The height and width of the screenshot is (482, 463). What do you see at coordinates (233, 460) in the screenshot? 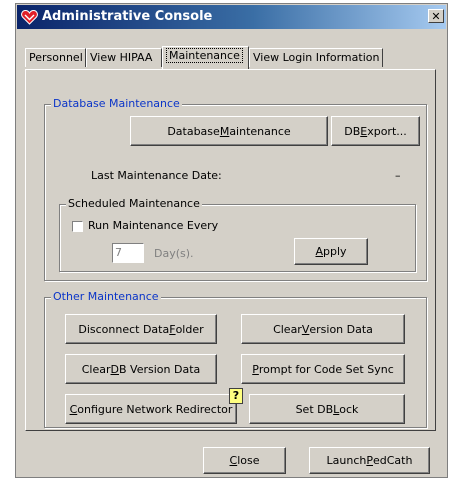
I see `close-button-accel: C` at bounding box center [233, 460].